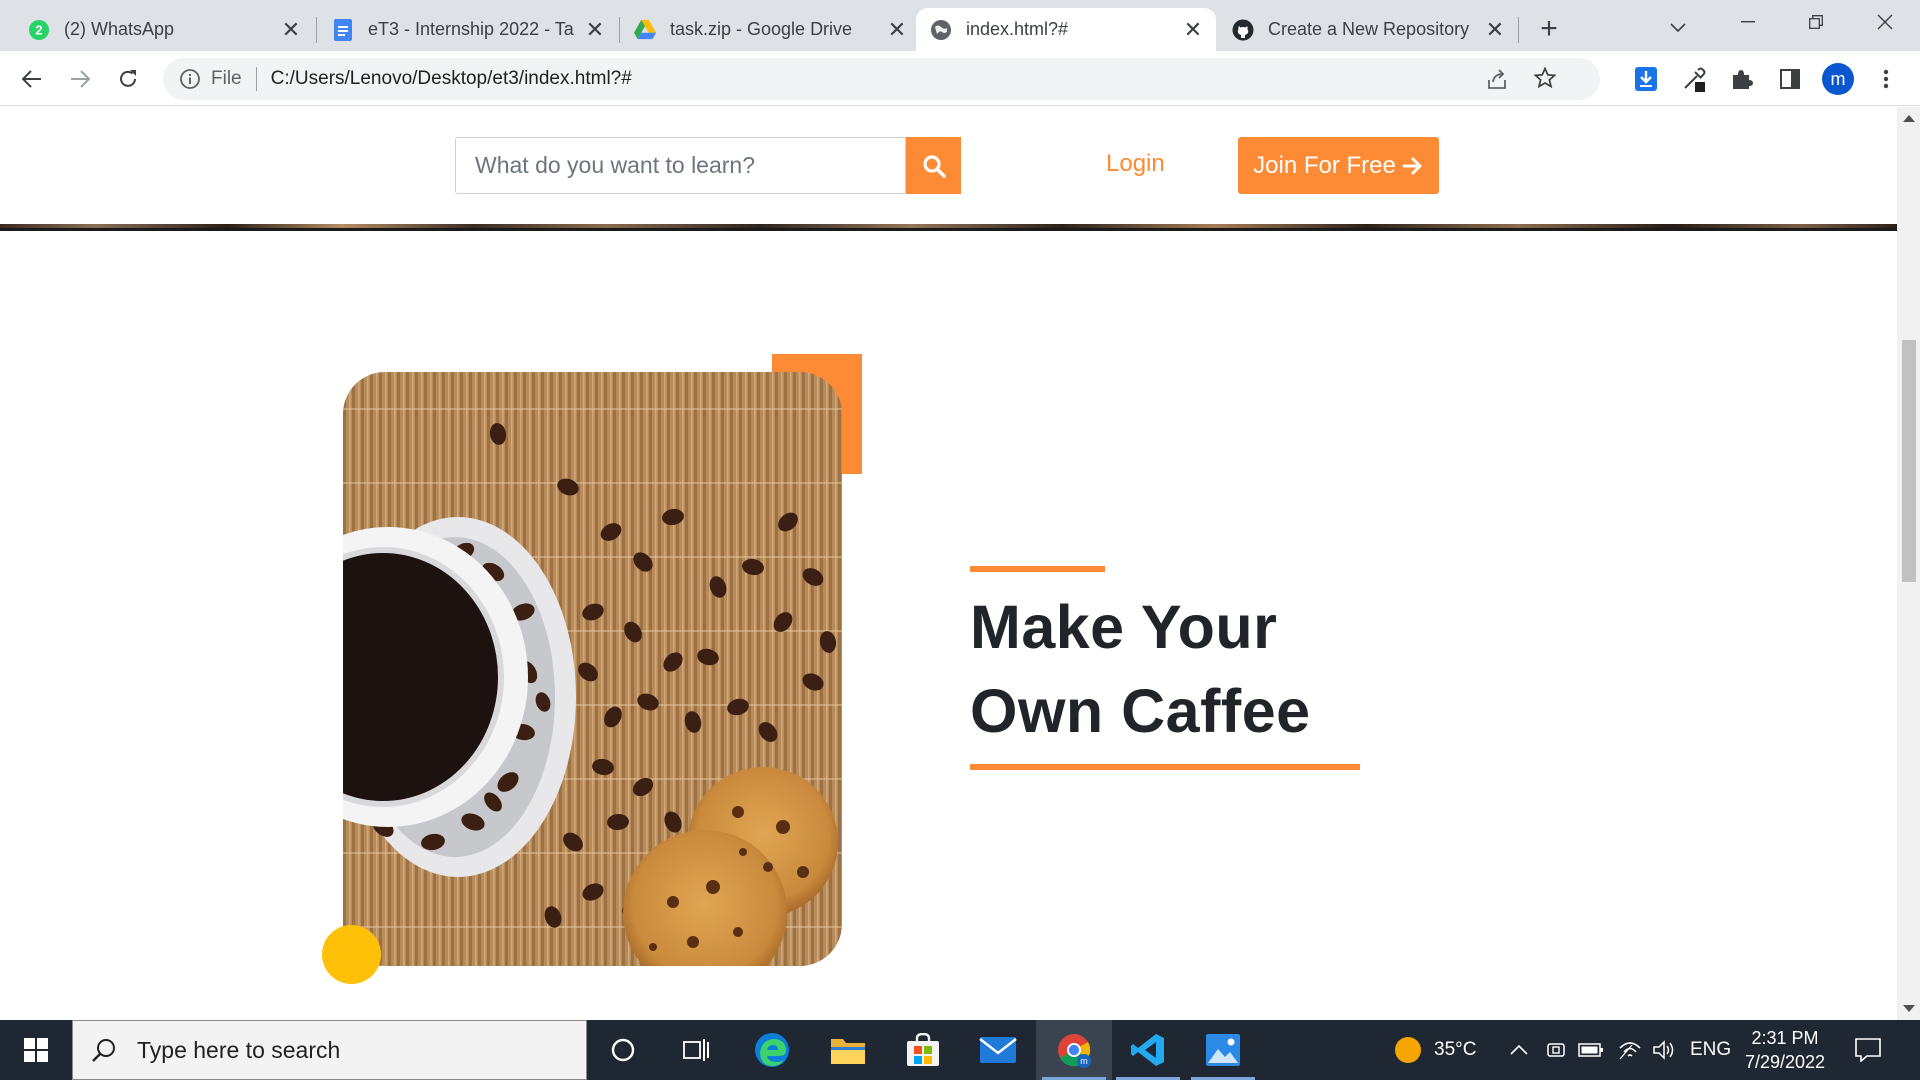 This screenshot has height=1080, width=1920. I want to click on sun-icon, so click(1408, 1050).